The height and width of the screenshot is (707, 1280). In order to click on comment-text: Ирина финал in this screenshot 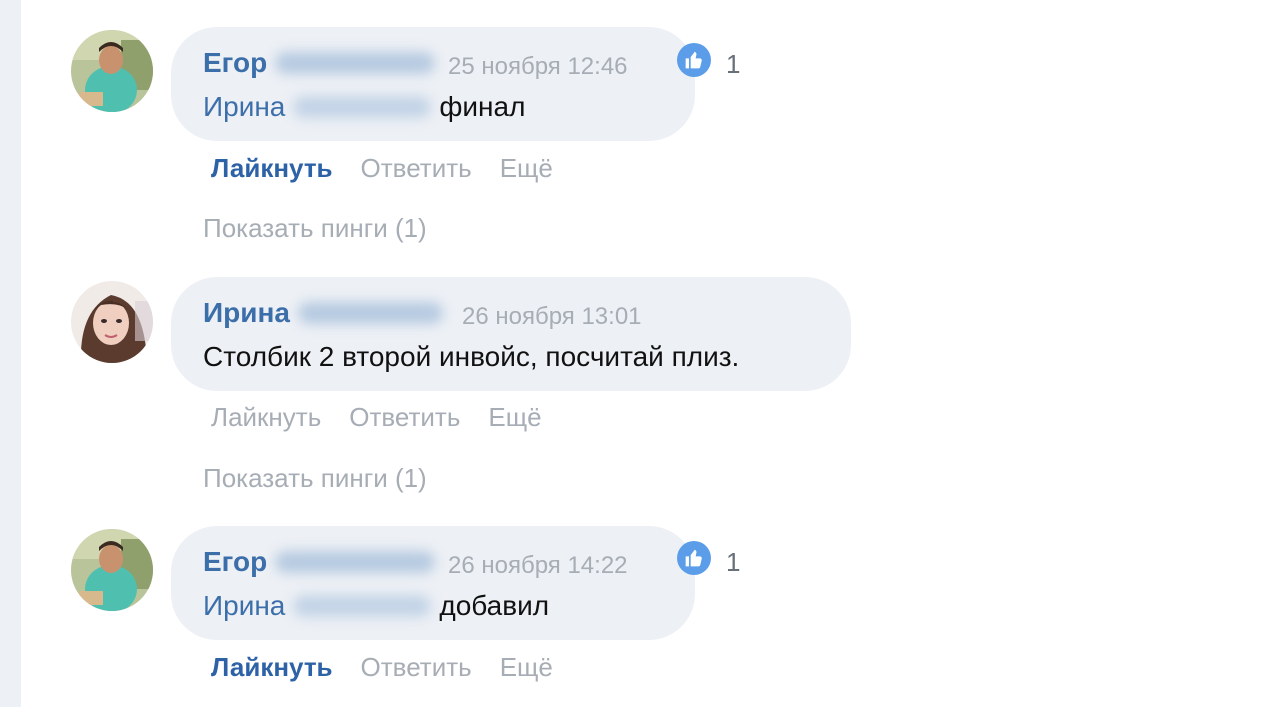, I will do `click(364, 106)`.